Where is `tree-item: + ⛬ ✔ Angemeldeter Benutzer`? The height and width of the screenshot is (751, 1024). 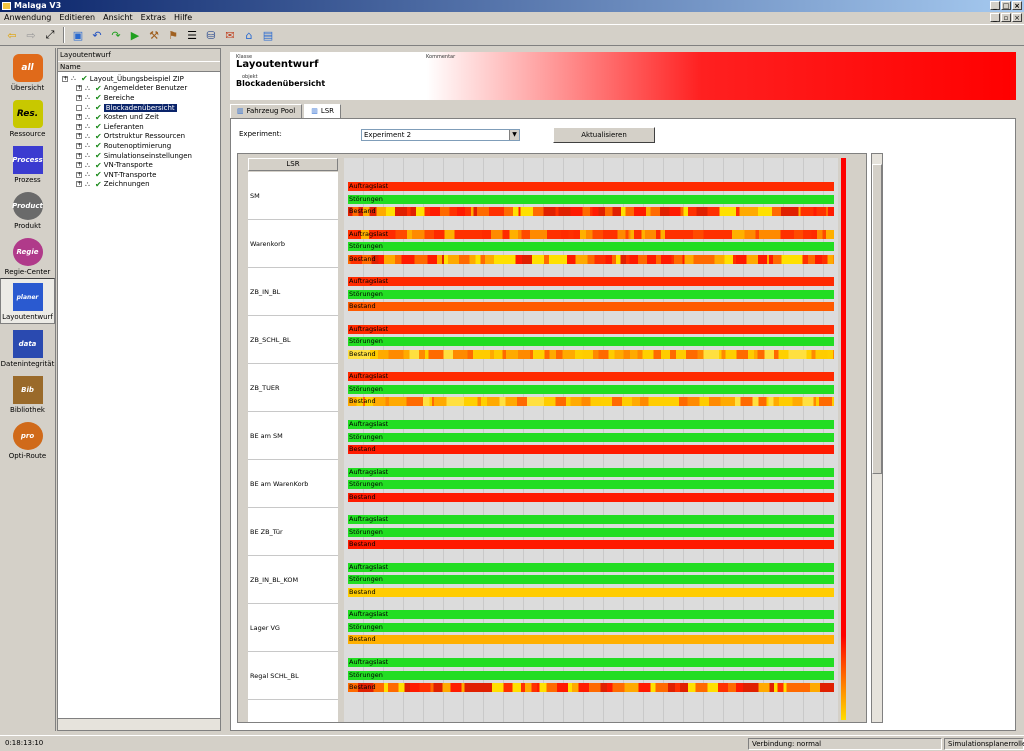
tree-item: + ⛬ ✔ Angemeldeter Benutzer is located at coordinates (139, 89).